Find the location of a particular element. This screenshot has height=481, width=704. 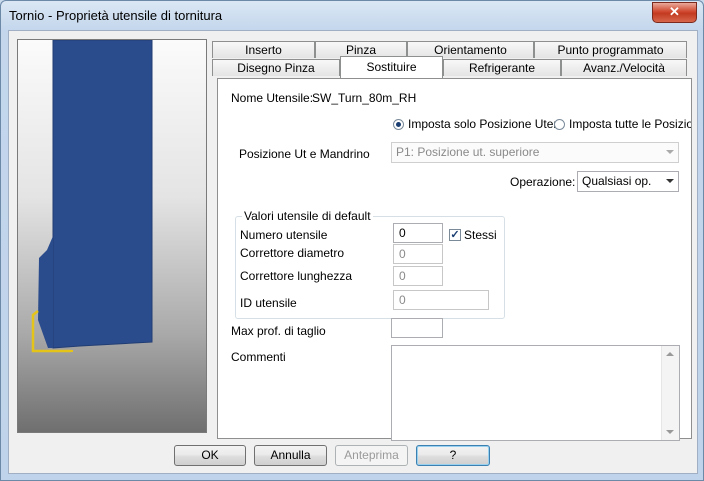

length-corrector-input: 0 is located at coordinates (418, 276).